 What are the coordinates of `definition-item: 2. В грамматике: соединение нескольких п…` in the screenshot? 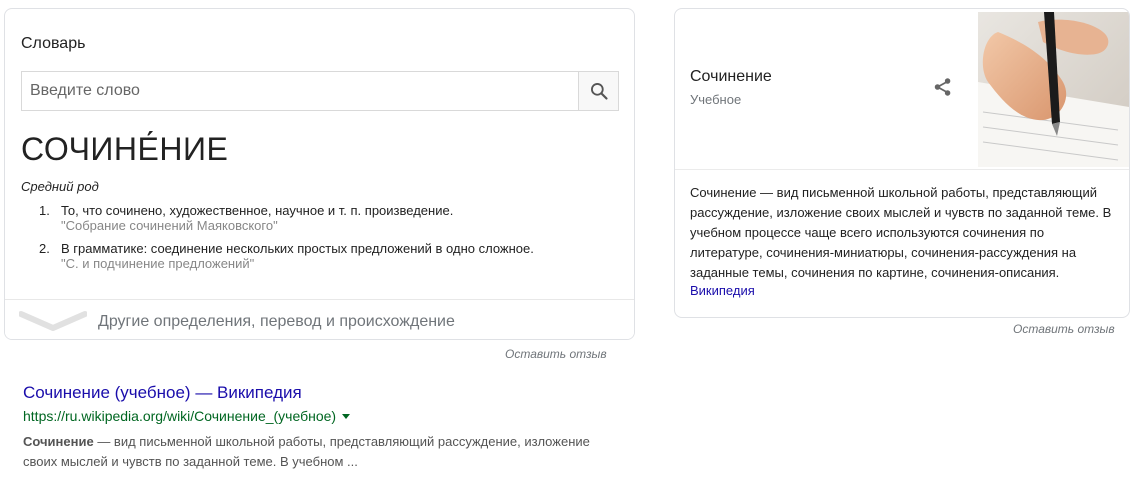 It's located at (319, 256).